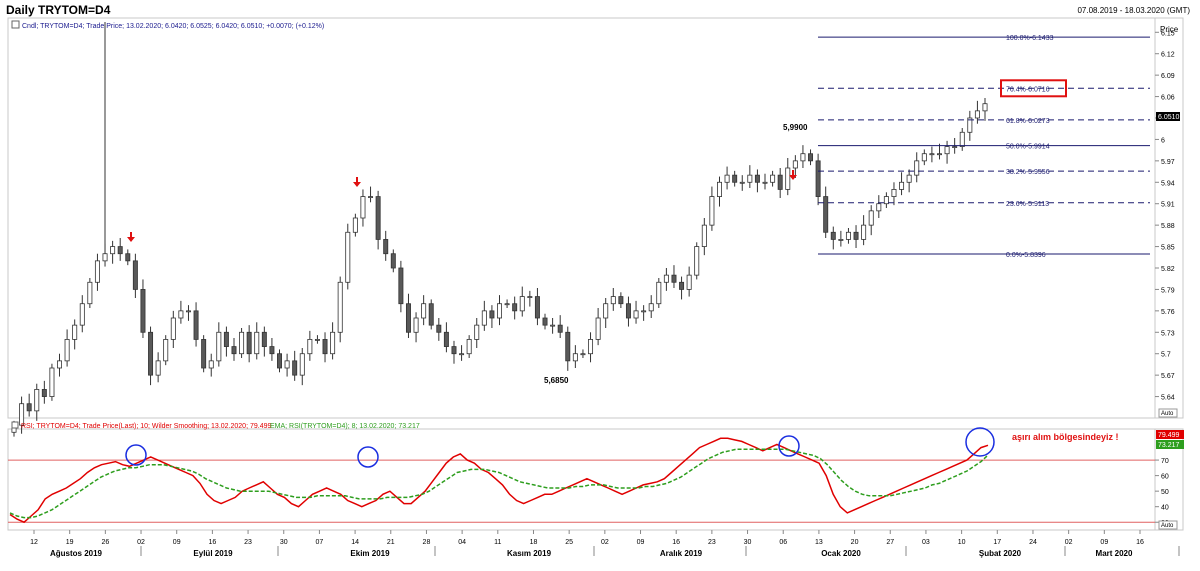 This screenshot has width=1200, height=571. I want to click on fib-label: 0.0%-5.8396, so click(1026, 255).